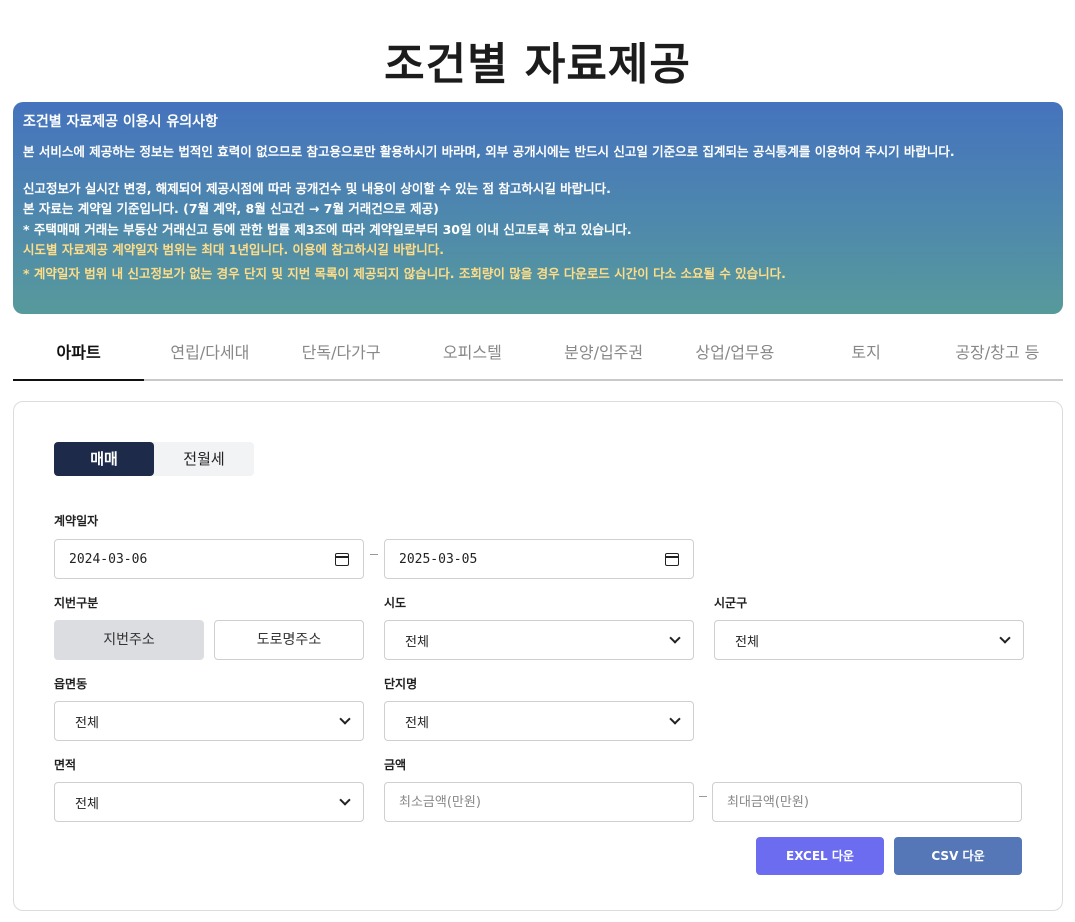  What do you see at coordinates (539, 802) in the screenshot?
I see `min-amount-input` at bounding box center [539, 802].